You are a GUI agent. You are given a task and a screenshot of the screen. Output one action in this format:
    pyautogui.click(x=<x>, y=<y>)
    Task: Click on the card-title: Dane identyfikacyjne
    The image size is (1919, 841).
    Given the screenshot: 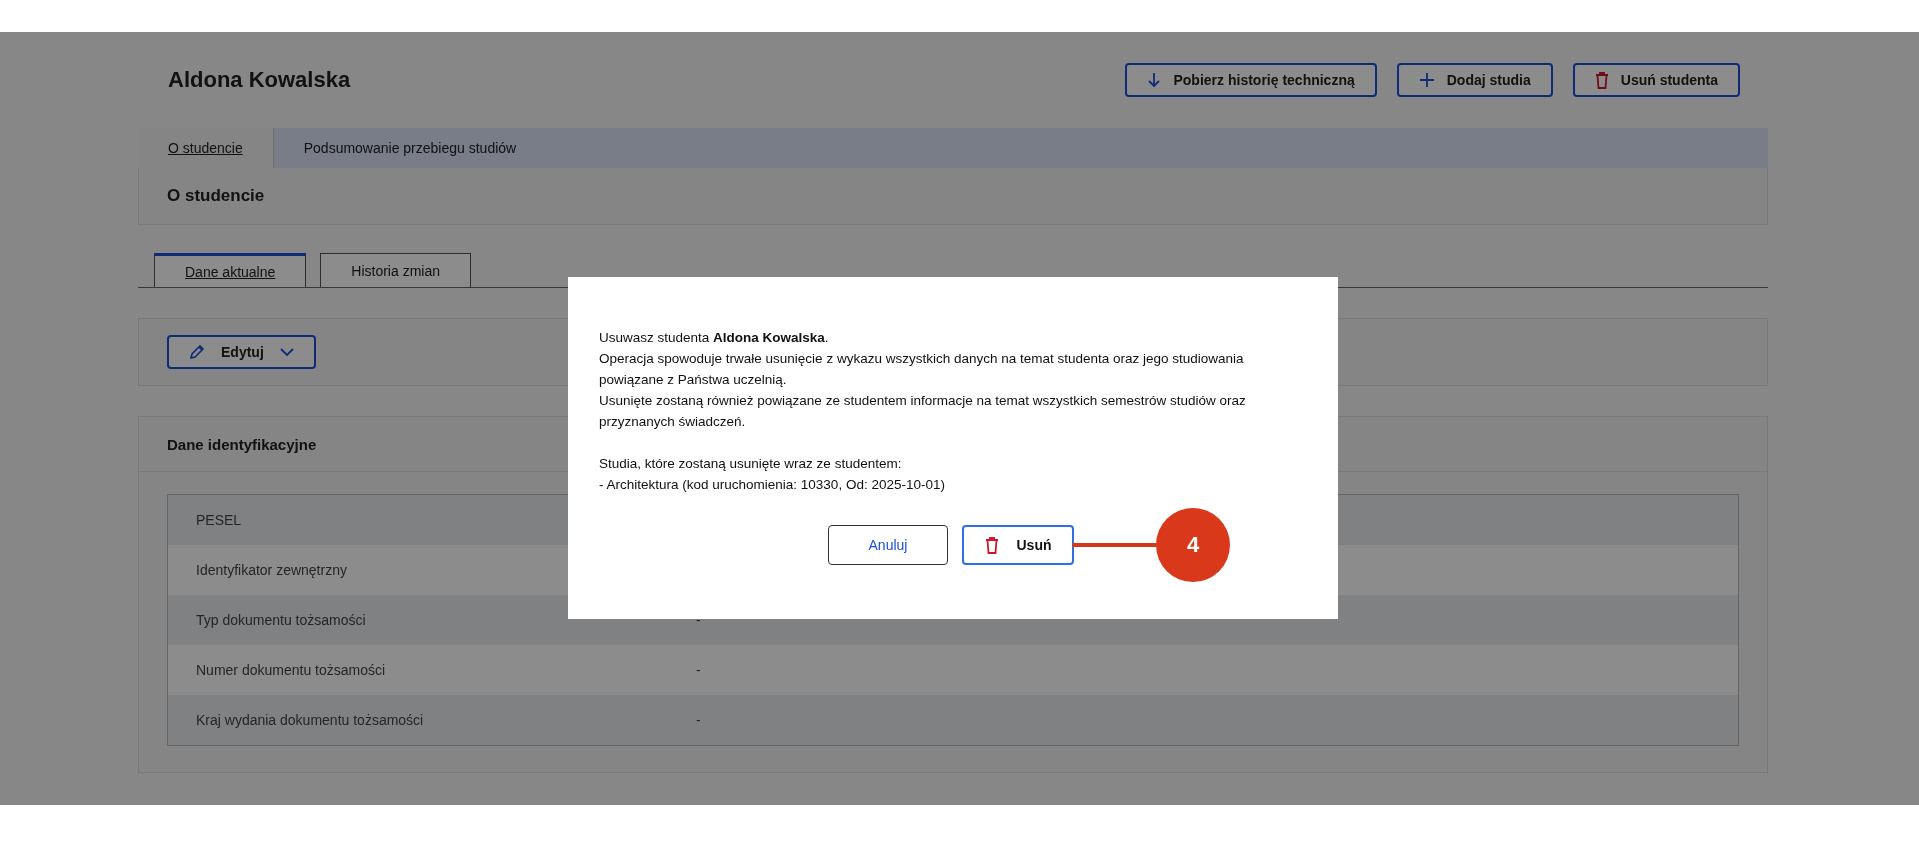 What is the action you would take?
    pyautogui.click(x=242, y=444)
    